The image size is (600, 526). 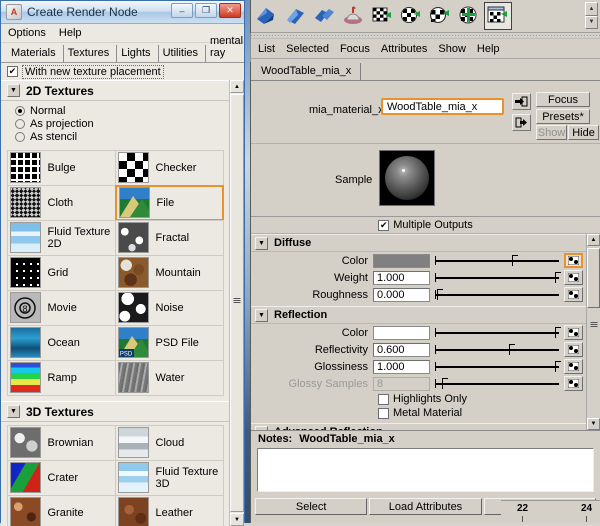 I want to click on glossiness-input: 1.000, so click(x=401, y=367).